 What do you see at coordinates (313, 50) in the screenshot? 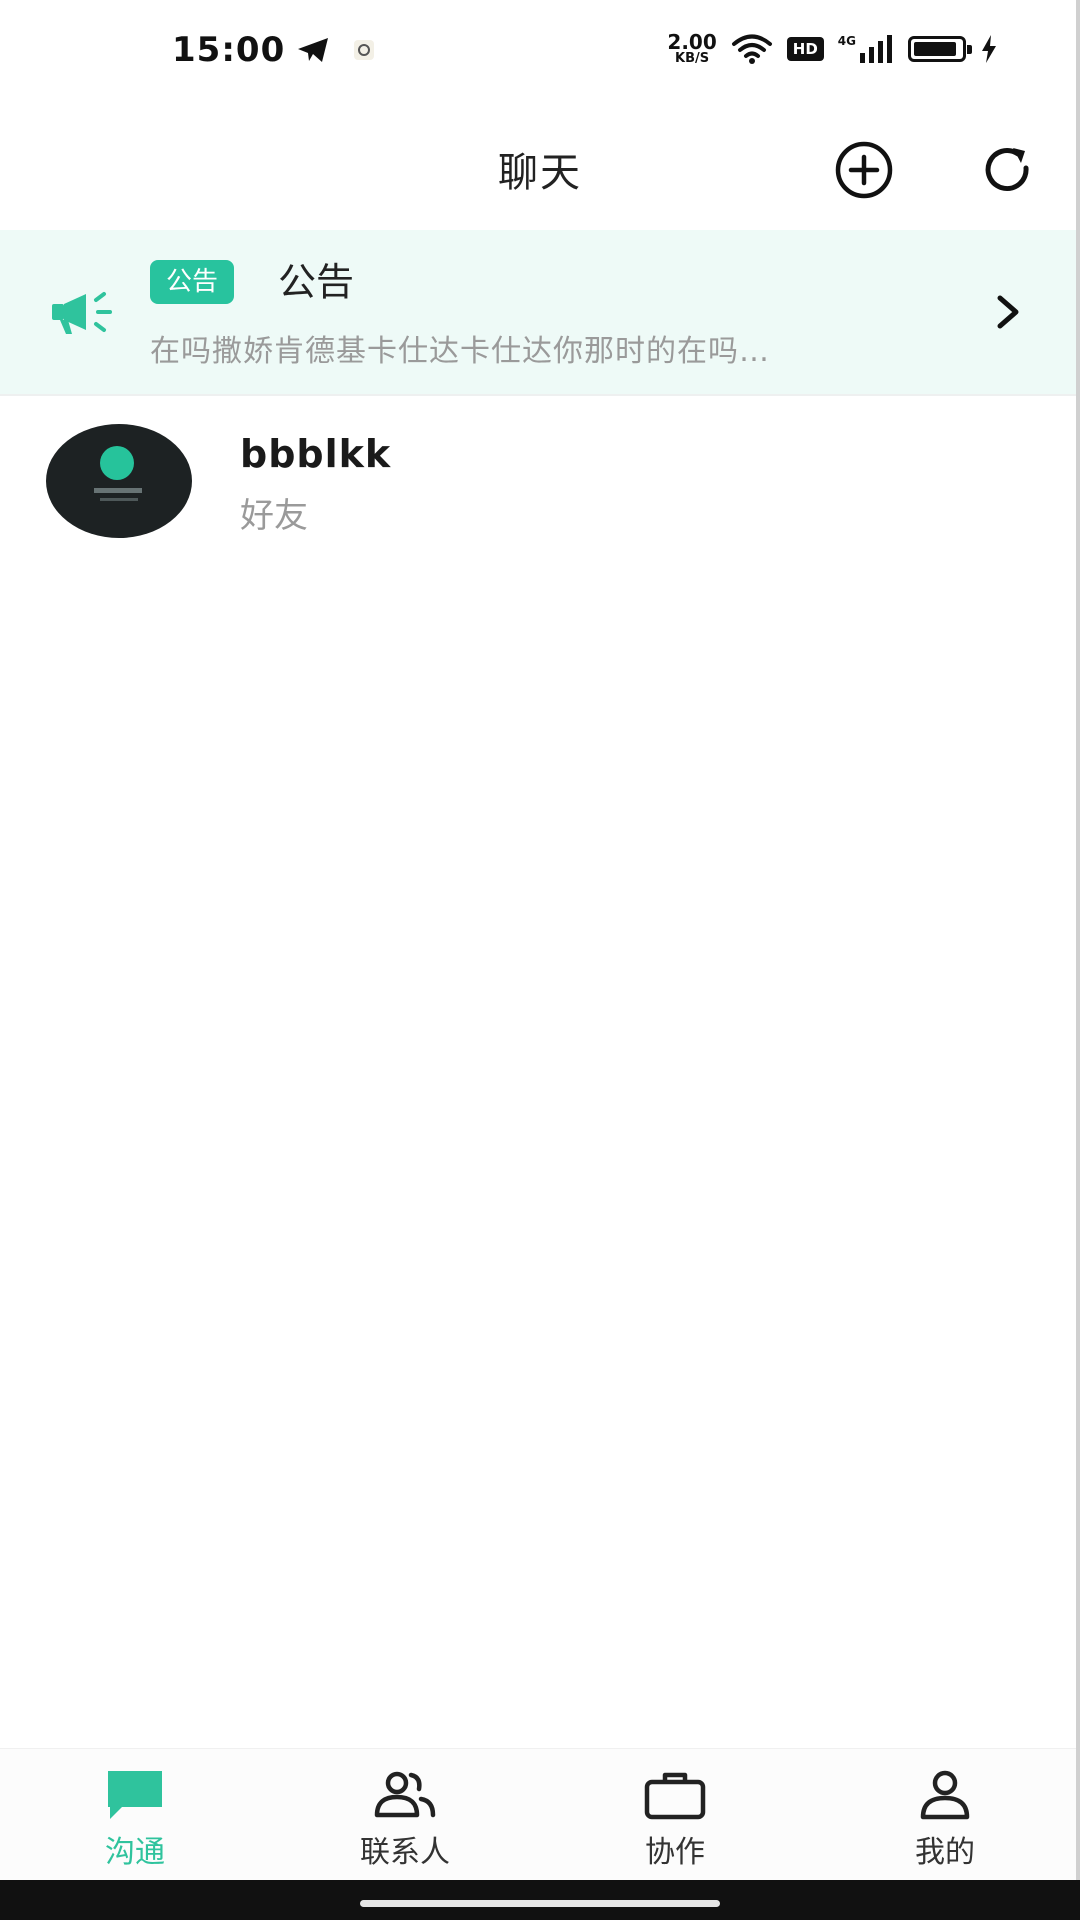
I see `telegram-icon` at bounding box center [313, 50].